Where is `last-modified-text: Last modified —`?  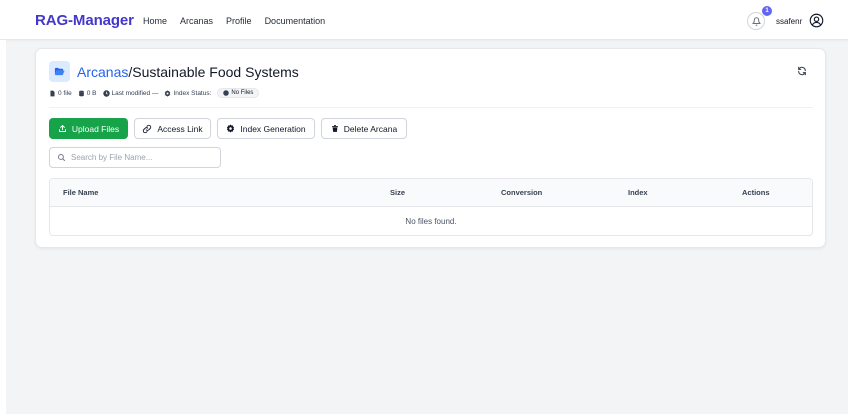
last-modified-text: Last modified — is located at coordinates (135, 93).